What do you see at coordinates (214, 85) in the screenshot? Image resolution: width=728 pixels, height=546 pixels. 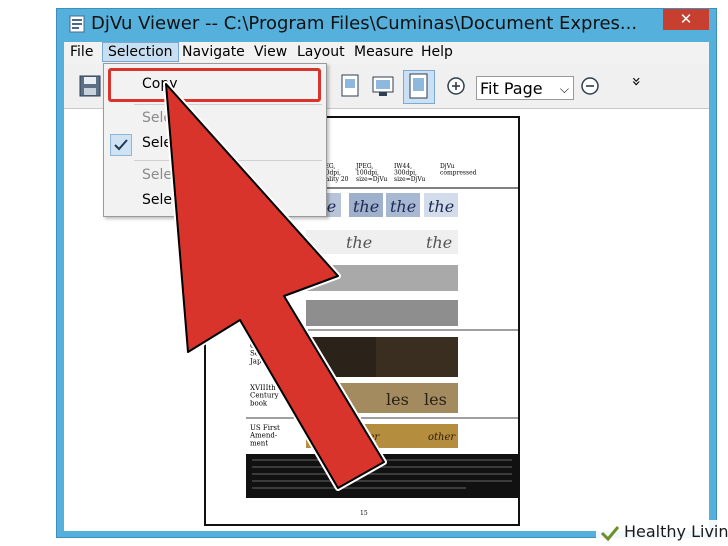 I see `copy-highlight-box` at bounding box center [214, 85].